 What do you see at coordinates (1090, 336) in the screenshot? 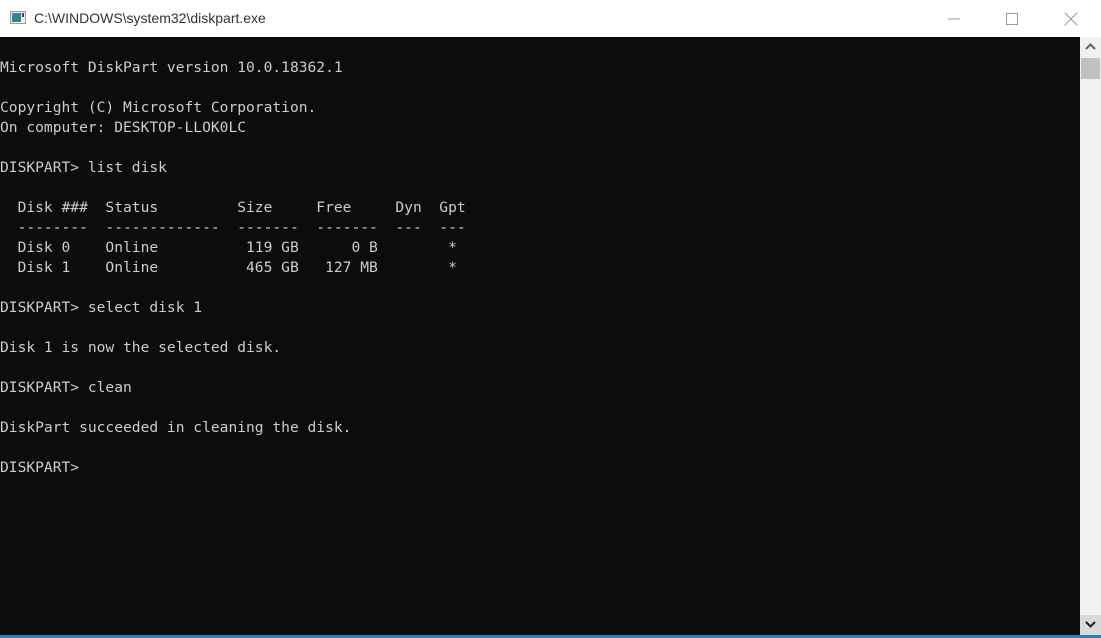
I see `vertical-scrollbar` at bounding box center [1090, 336].